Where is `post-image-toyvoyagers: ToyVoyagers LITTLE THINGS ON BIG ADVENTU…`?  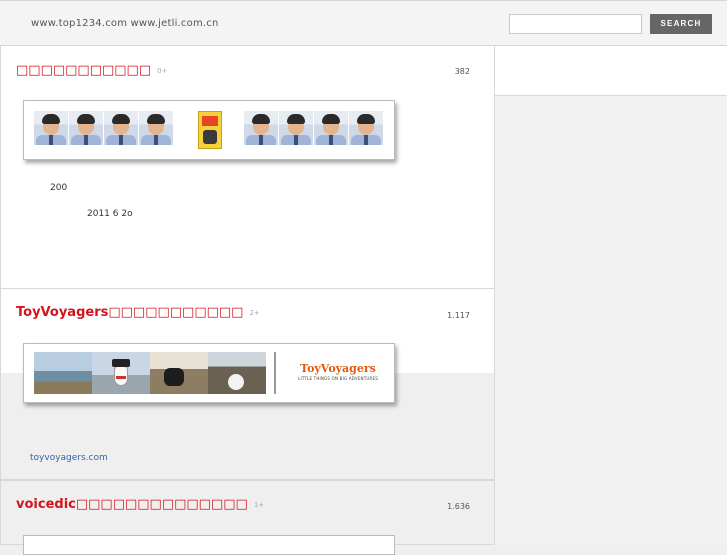 post-image-toyvoyagers: ToyVoyagers LITTLE THINGS ON BIG ADVENTU… is located at coordinates (209, 373).